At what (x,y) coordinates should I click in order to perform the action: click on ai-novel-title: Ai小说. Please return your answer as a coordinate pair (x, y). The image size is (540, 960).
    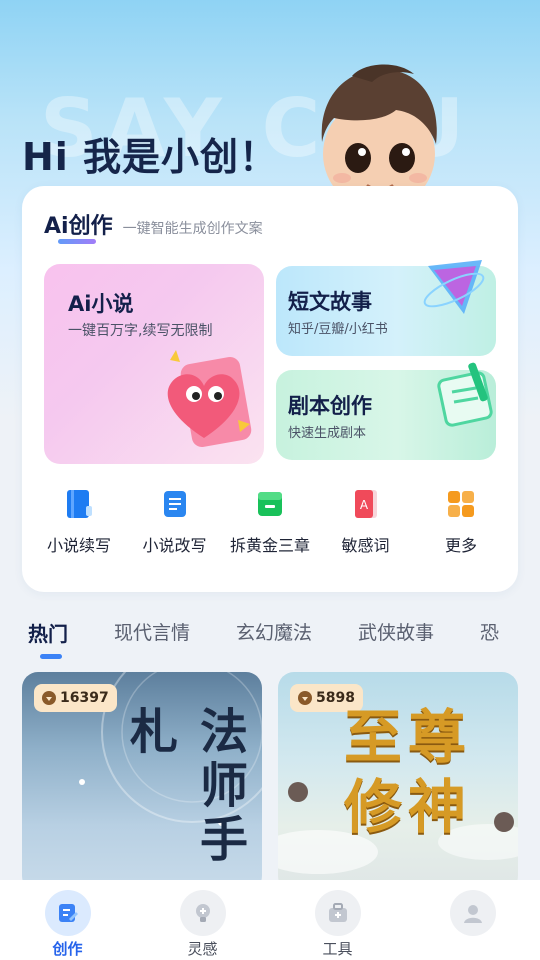
    Looking at the image, I should click on (101, 304).